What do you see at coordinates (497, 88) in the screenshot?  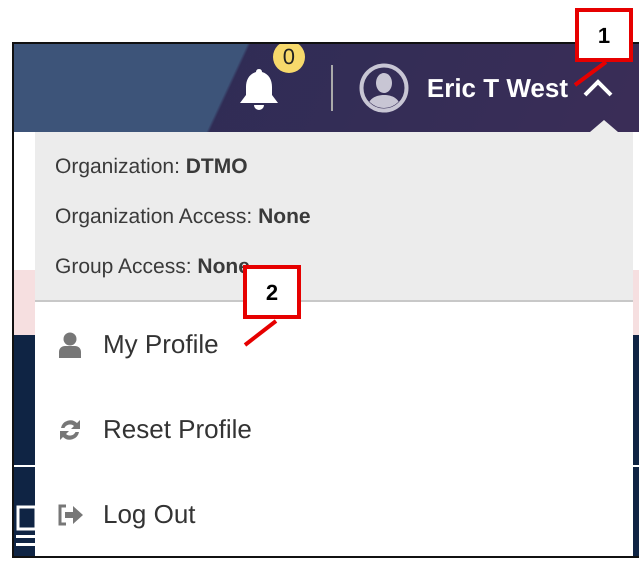 I see `user-name: Eric T West` at bounding box center [497, 88].